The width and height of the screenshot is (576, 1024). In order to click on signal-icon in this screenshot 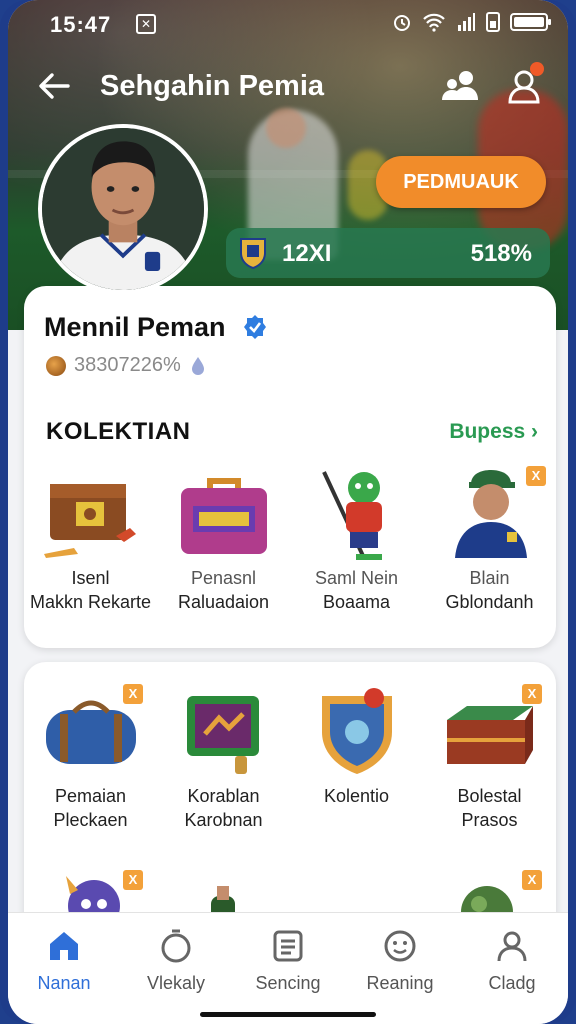, I will do `click(466, 22)`.